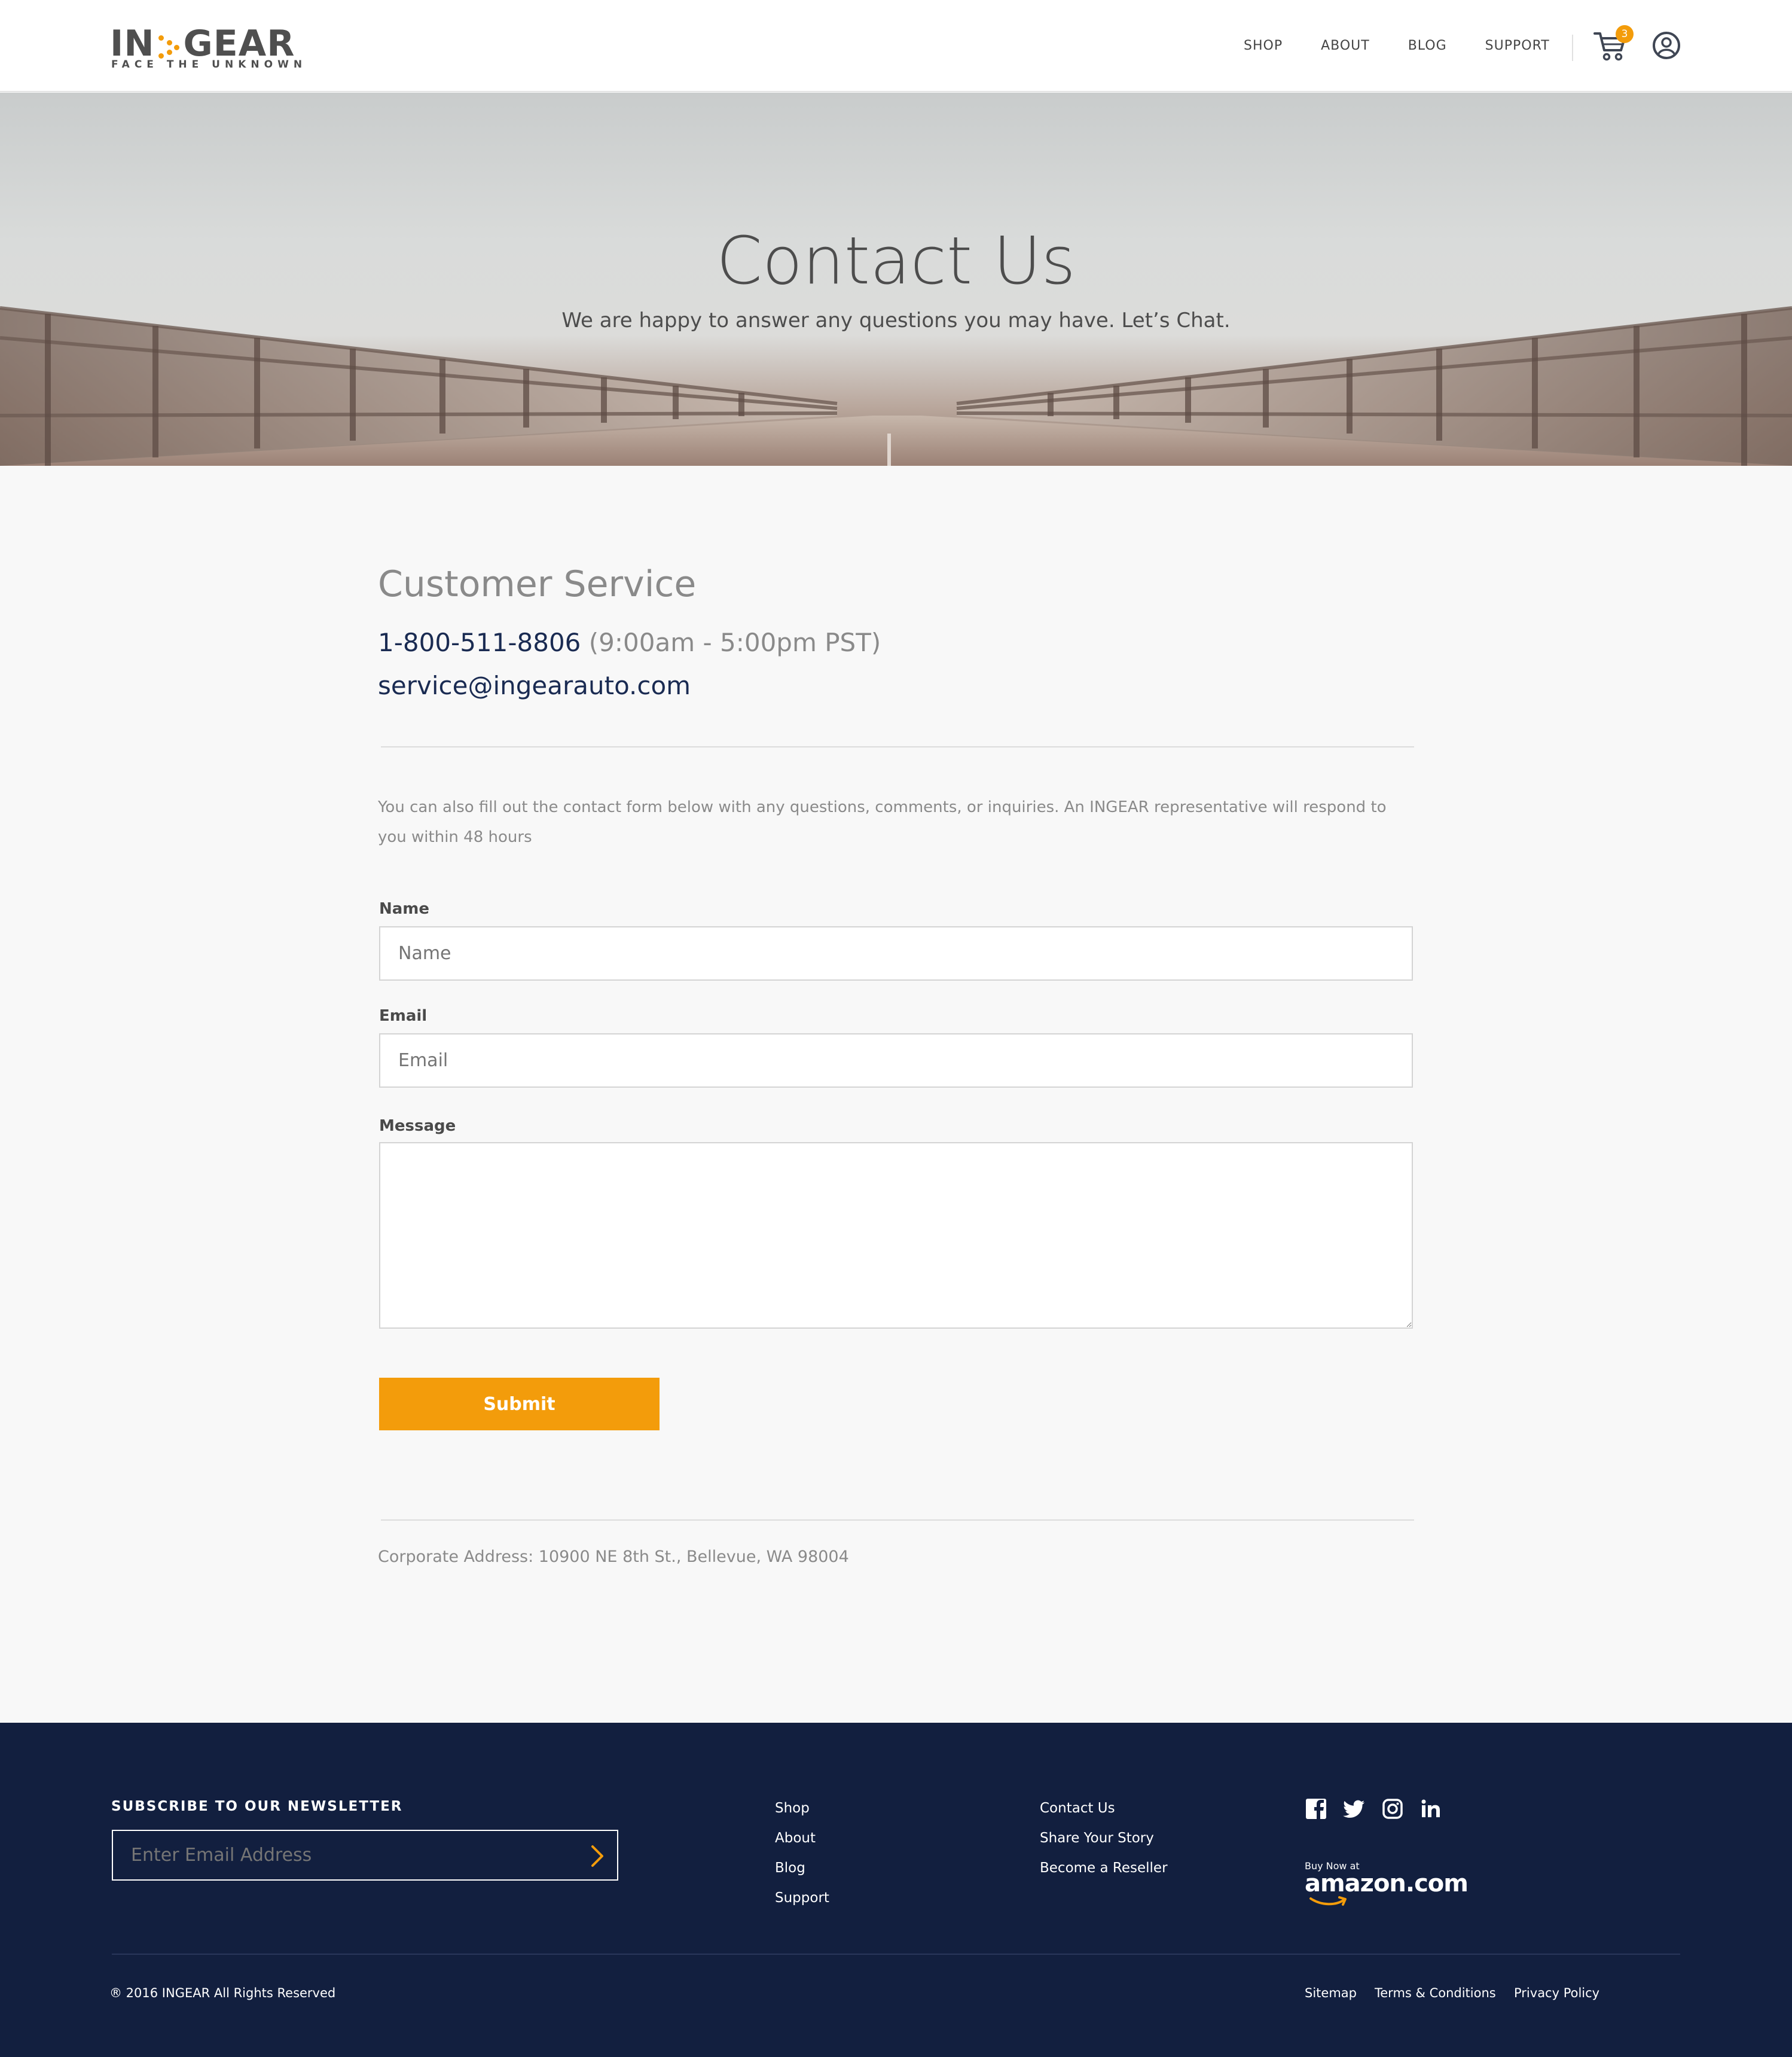  I want to click on account-button, so click(1666, 45).